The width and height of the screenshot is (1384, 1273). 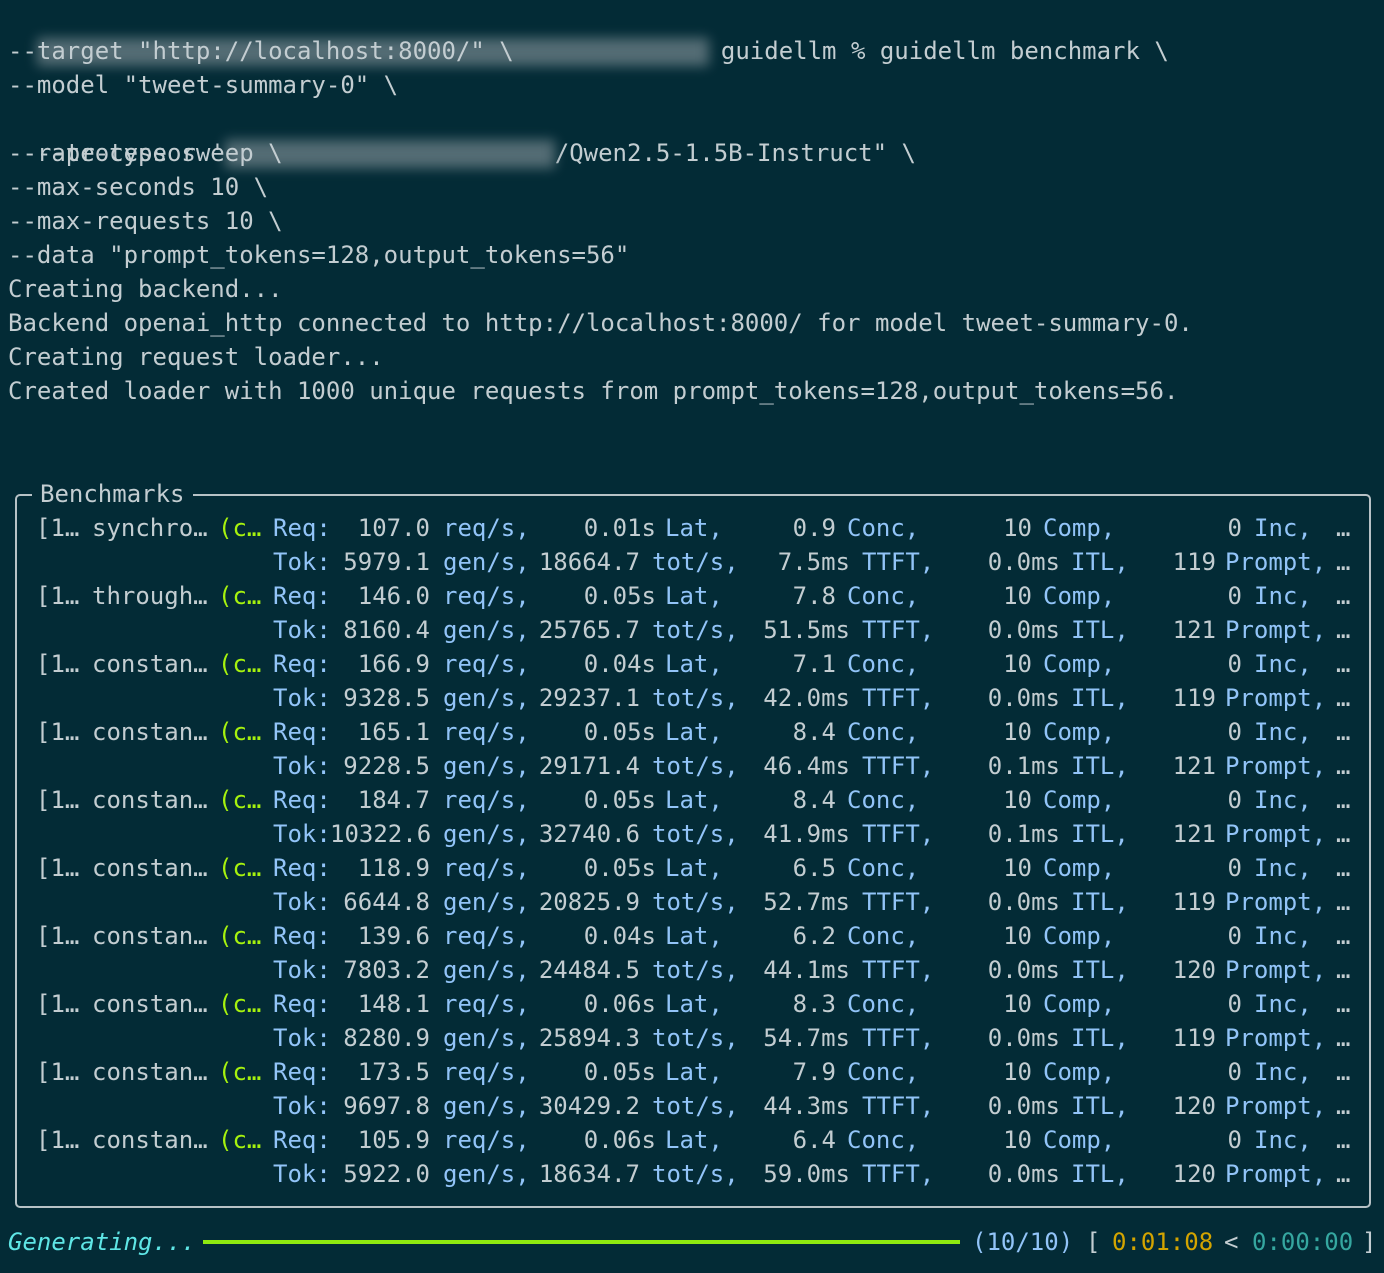 I want to click on total-tokens-value: 18664.7, so click(x=589, y=562).